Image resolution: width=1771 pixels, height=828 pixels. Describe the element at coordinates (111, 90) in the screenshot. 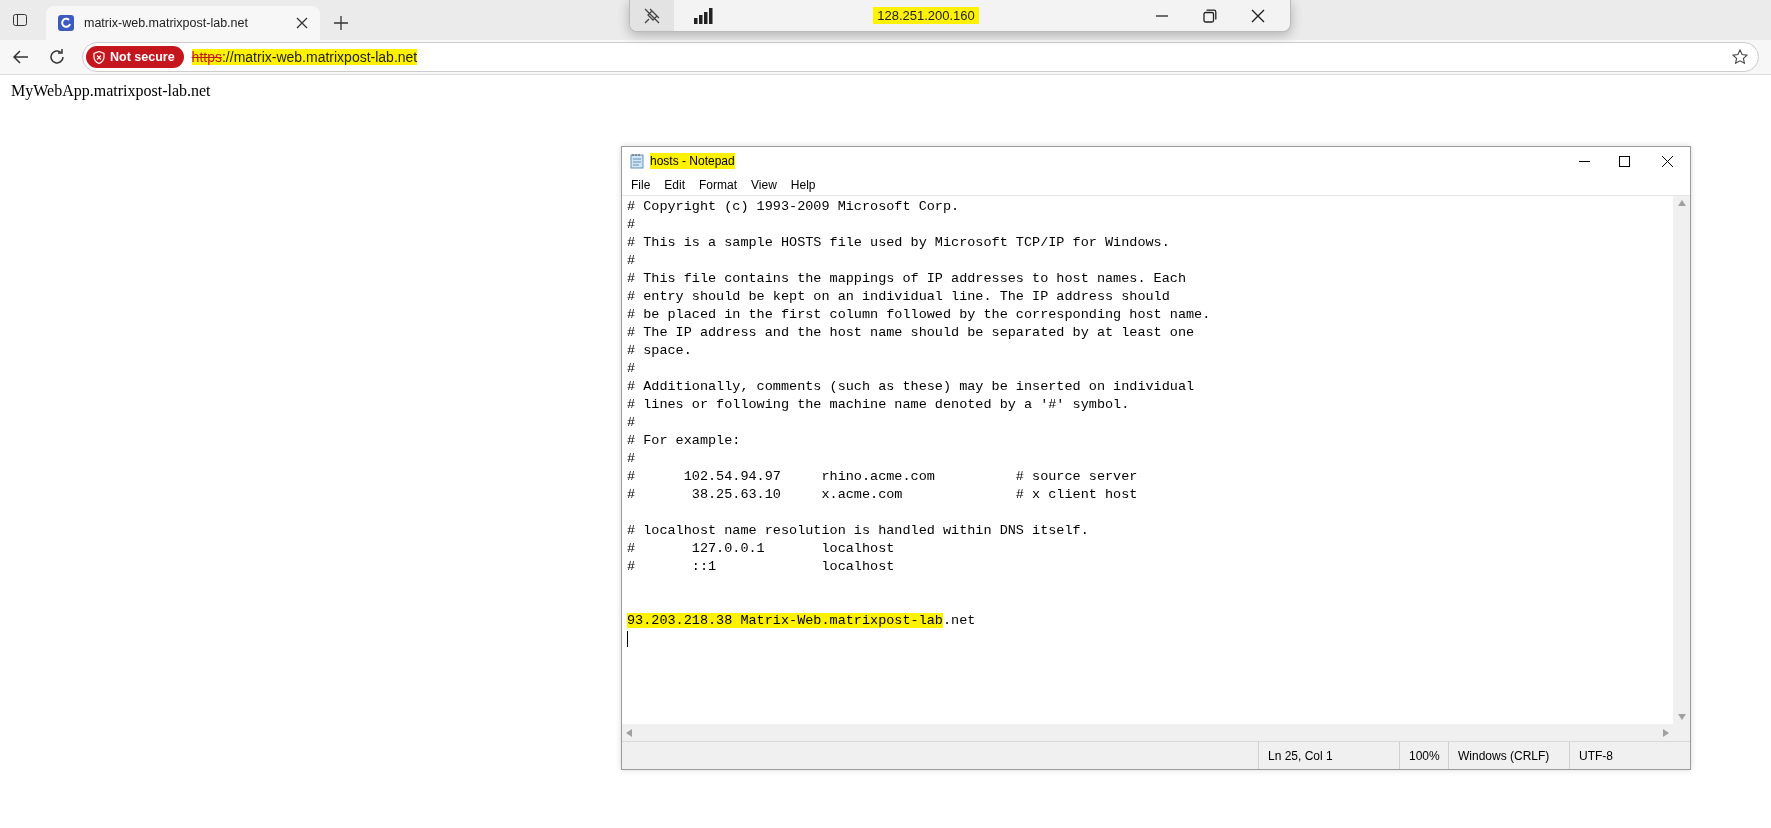

I see `page-text: MyWebApp.matrixpost-lab.net` at that location.